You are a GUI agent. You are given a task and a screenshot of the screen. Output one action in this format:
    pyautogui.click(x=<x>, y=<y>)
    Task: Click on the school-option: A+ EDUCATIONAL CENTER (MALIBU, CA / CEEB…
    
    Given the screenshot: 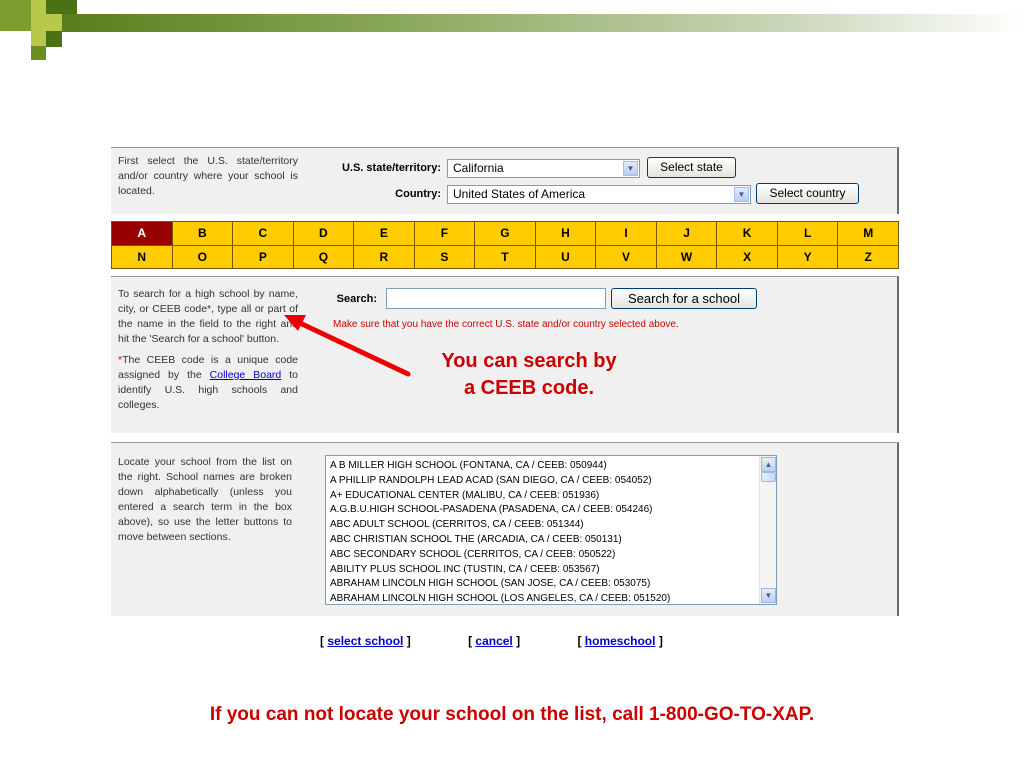 What is the action you would take?
    pyautogui.click(x=542, y=496)
    